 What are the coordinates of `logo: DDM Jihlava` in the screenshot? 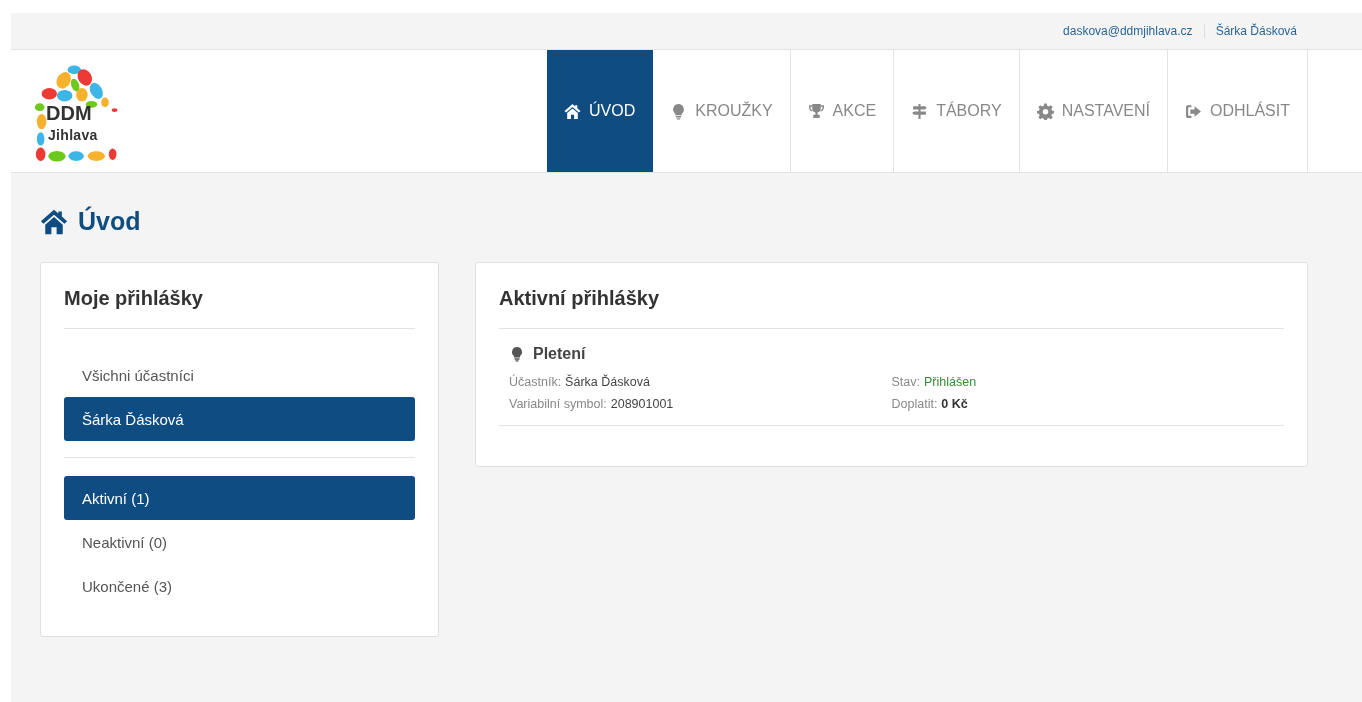 It's located at (82, 111).